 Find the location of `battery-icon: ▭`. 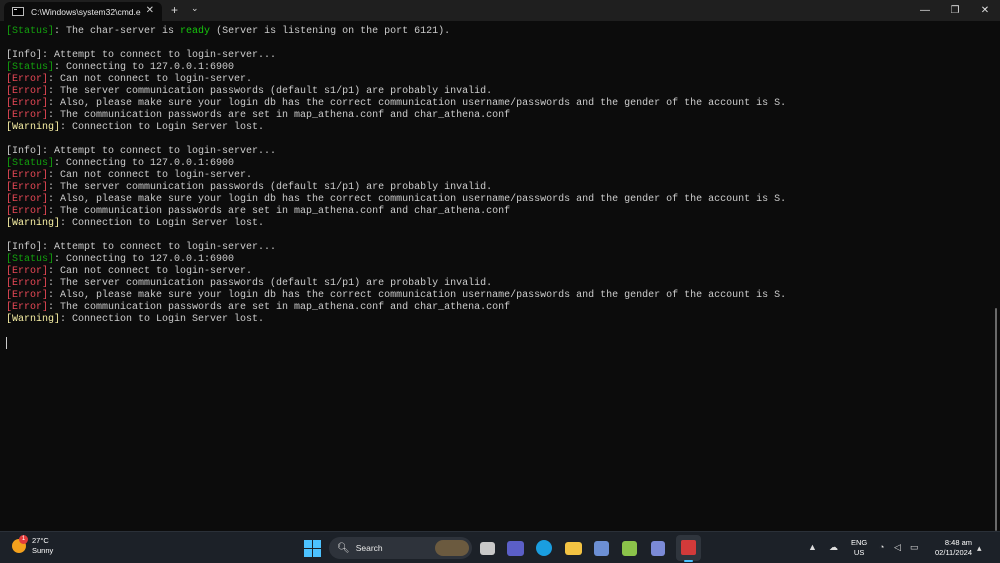

battery-icon: ▭ is located at coordinates (914, 547).